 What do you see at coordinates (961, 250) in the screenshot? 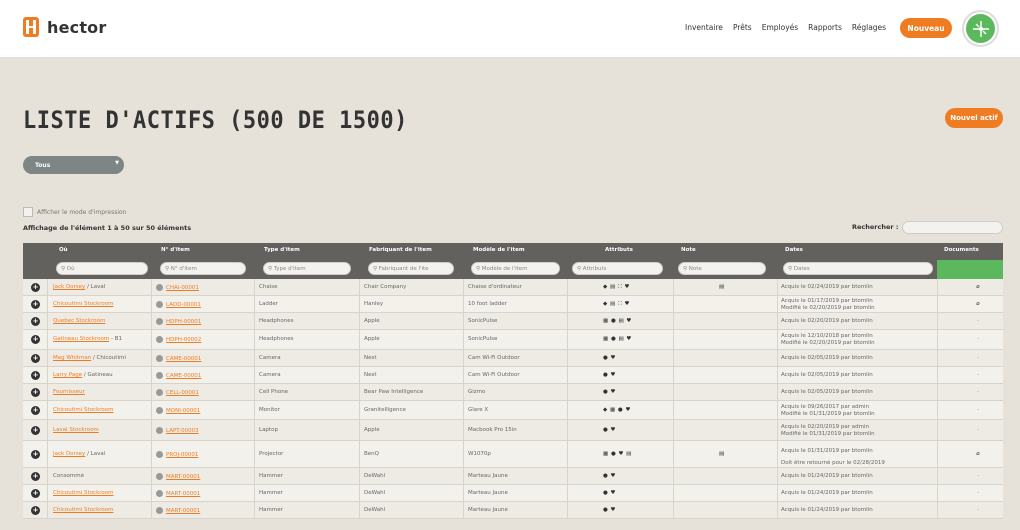
I see `header-documents: Documents` at bounding box center [961, 250].